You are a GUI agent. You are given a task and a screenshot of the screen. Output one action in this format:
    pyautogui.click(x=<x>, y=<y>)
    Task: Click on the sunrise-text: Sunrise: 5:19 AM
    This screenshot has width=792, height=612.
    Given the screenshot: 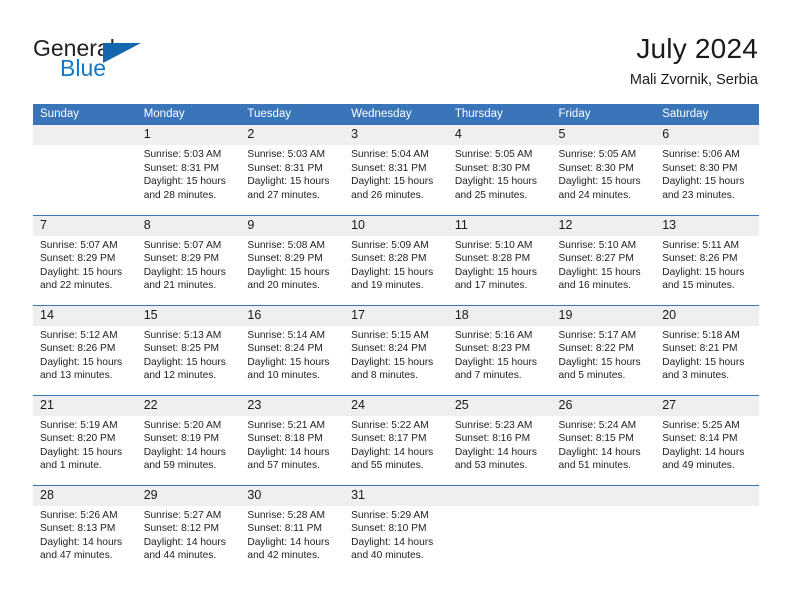 What is the action you would take?
    pyautogui.click(x=79, y=425)
    